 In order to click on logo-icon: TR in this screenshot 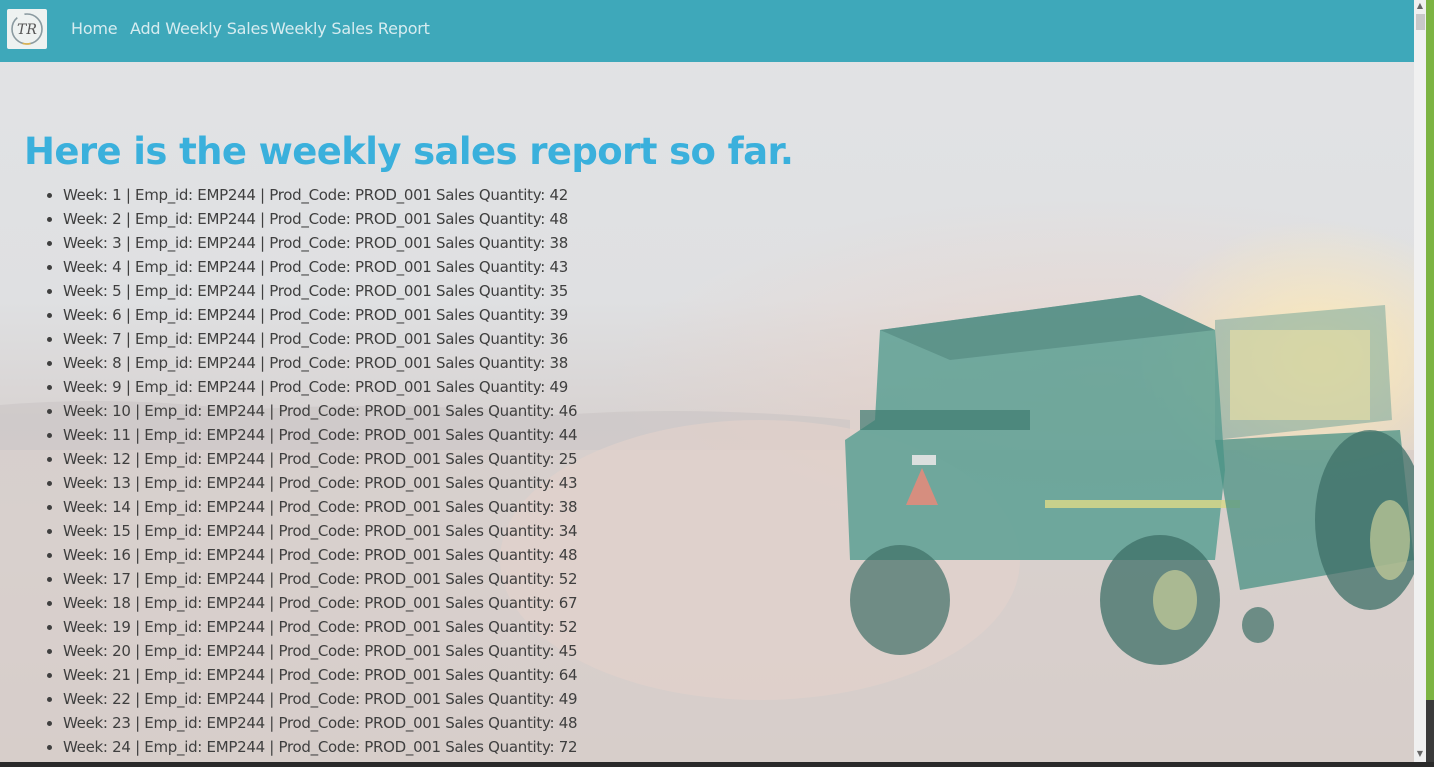, I will do `click(27, 29)`.